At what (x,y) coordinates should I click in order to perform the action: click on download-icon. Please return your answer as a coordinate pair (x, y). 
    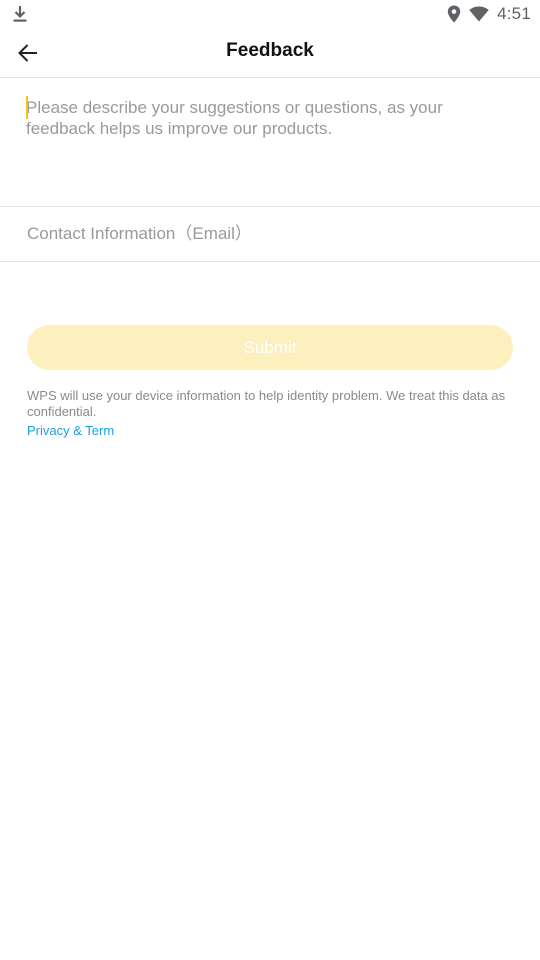
    Looking at the image, I should click on (20, 14).